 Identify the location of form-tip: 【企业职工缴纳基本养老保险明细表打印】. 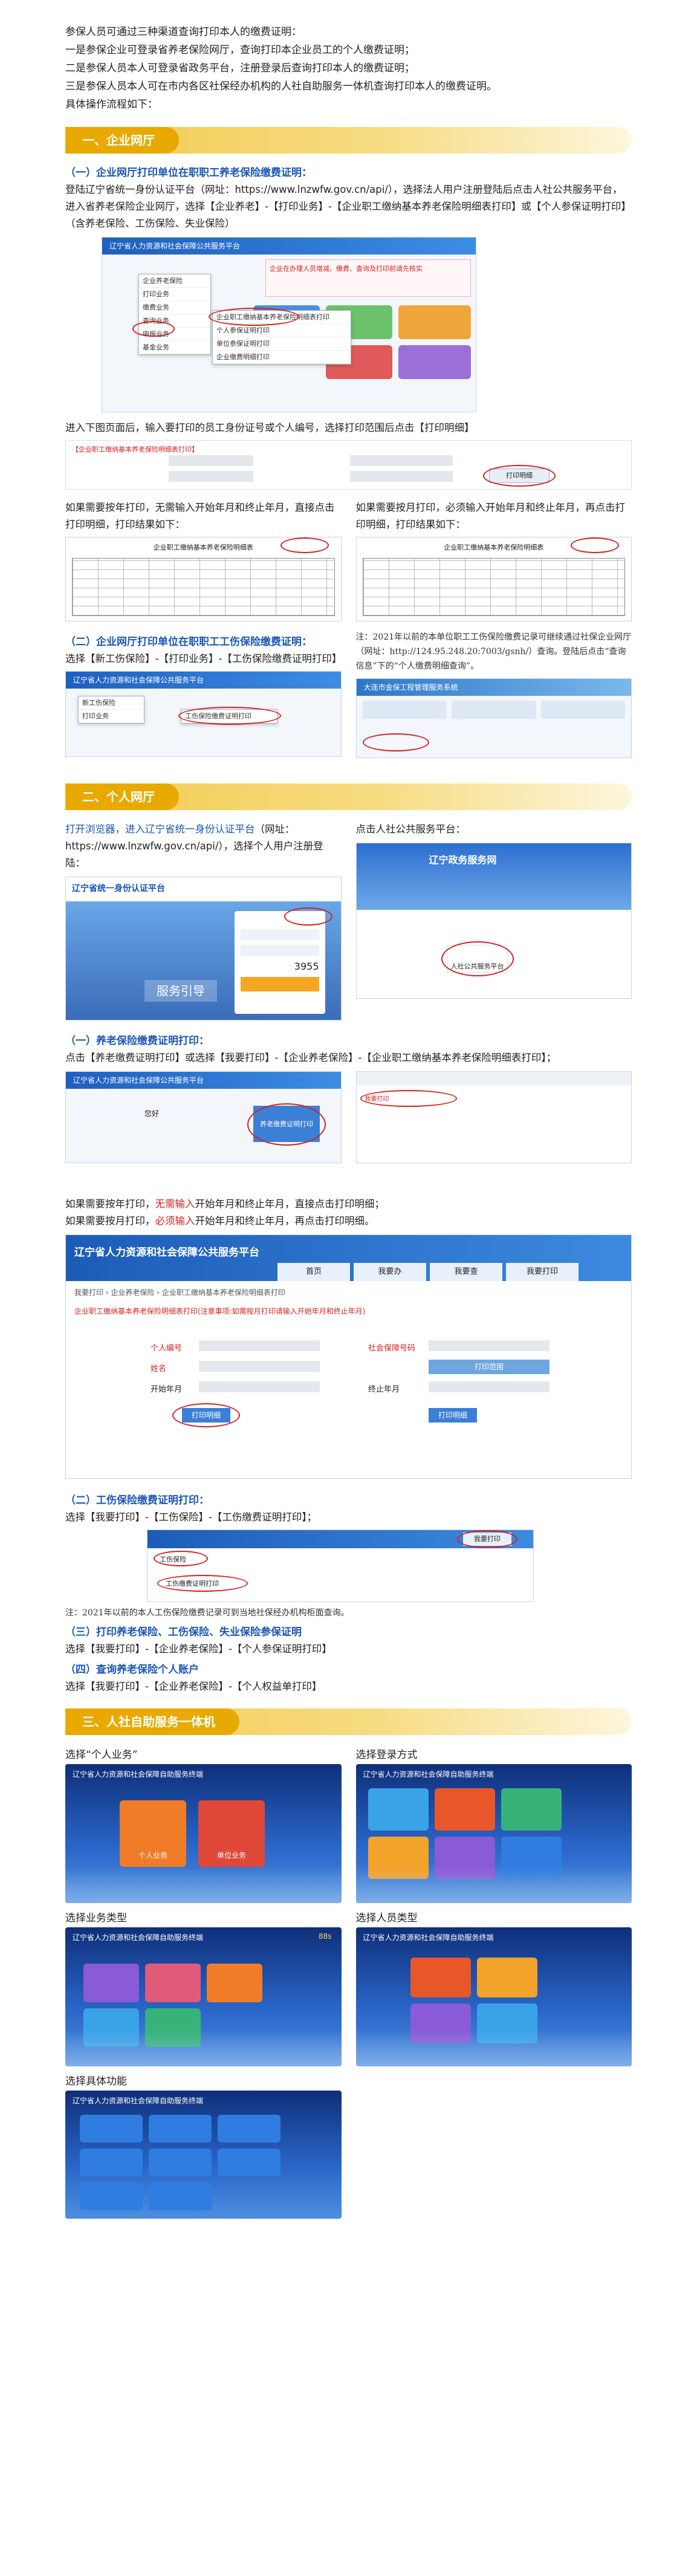
(135, 450).